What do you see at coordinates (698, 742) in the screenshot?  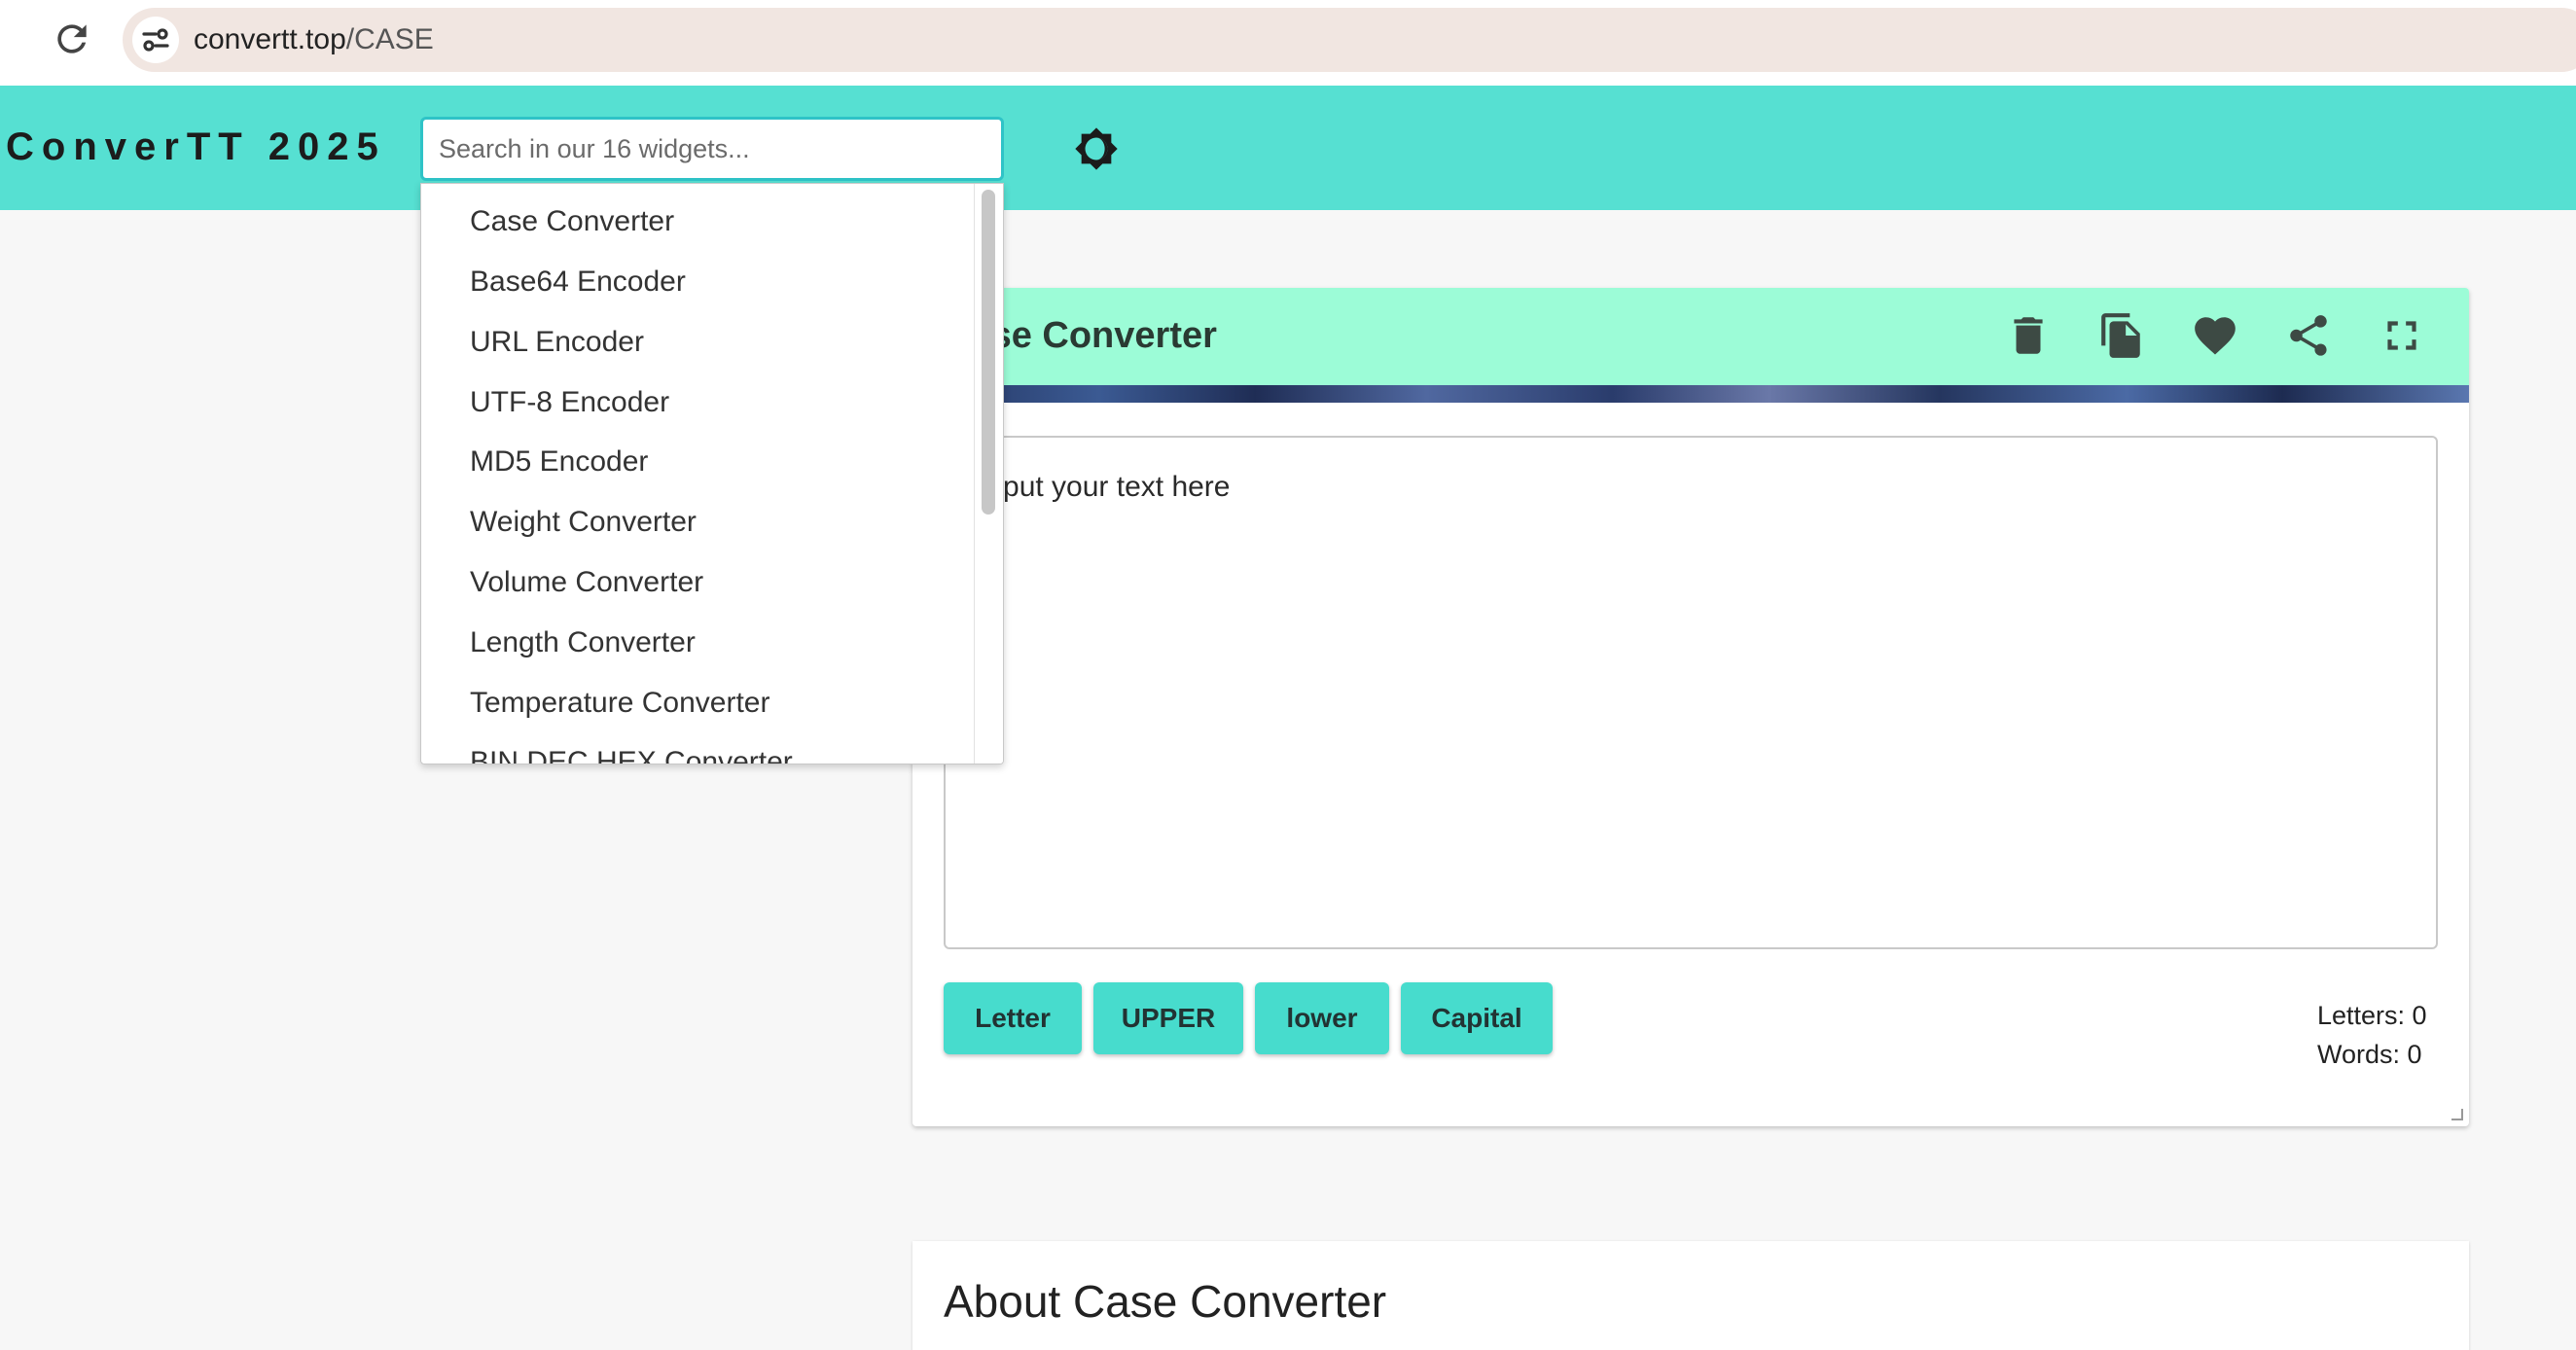 I see `suggestion-item: BIN DEC HEX Converter` at bounding box center [698, 742].